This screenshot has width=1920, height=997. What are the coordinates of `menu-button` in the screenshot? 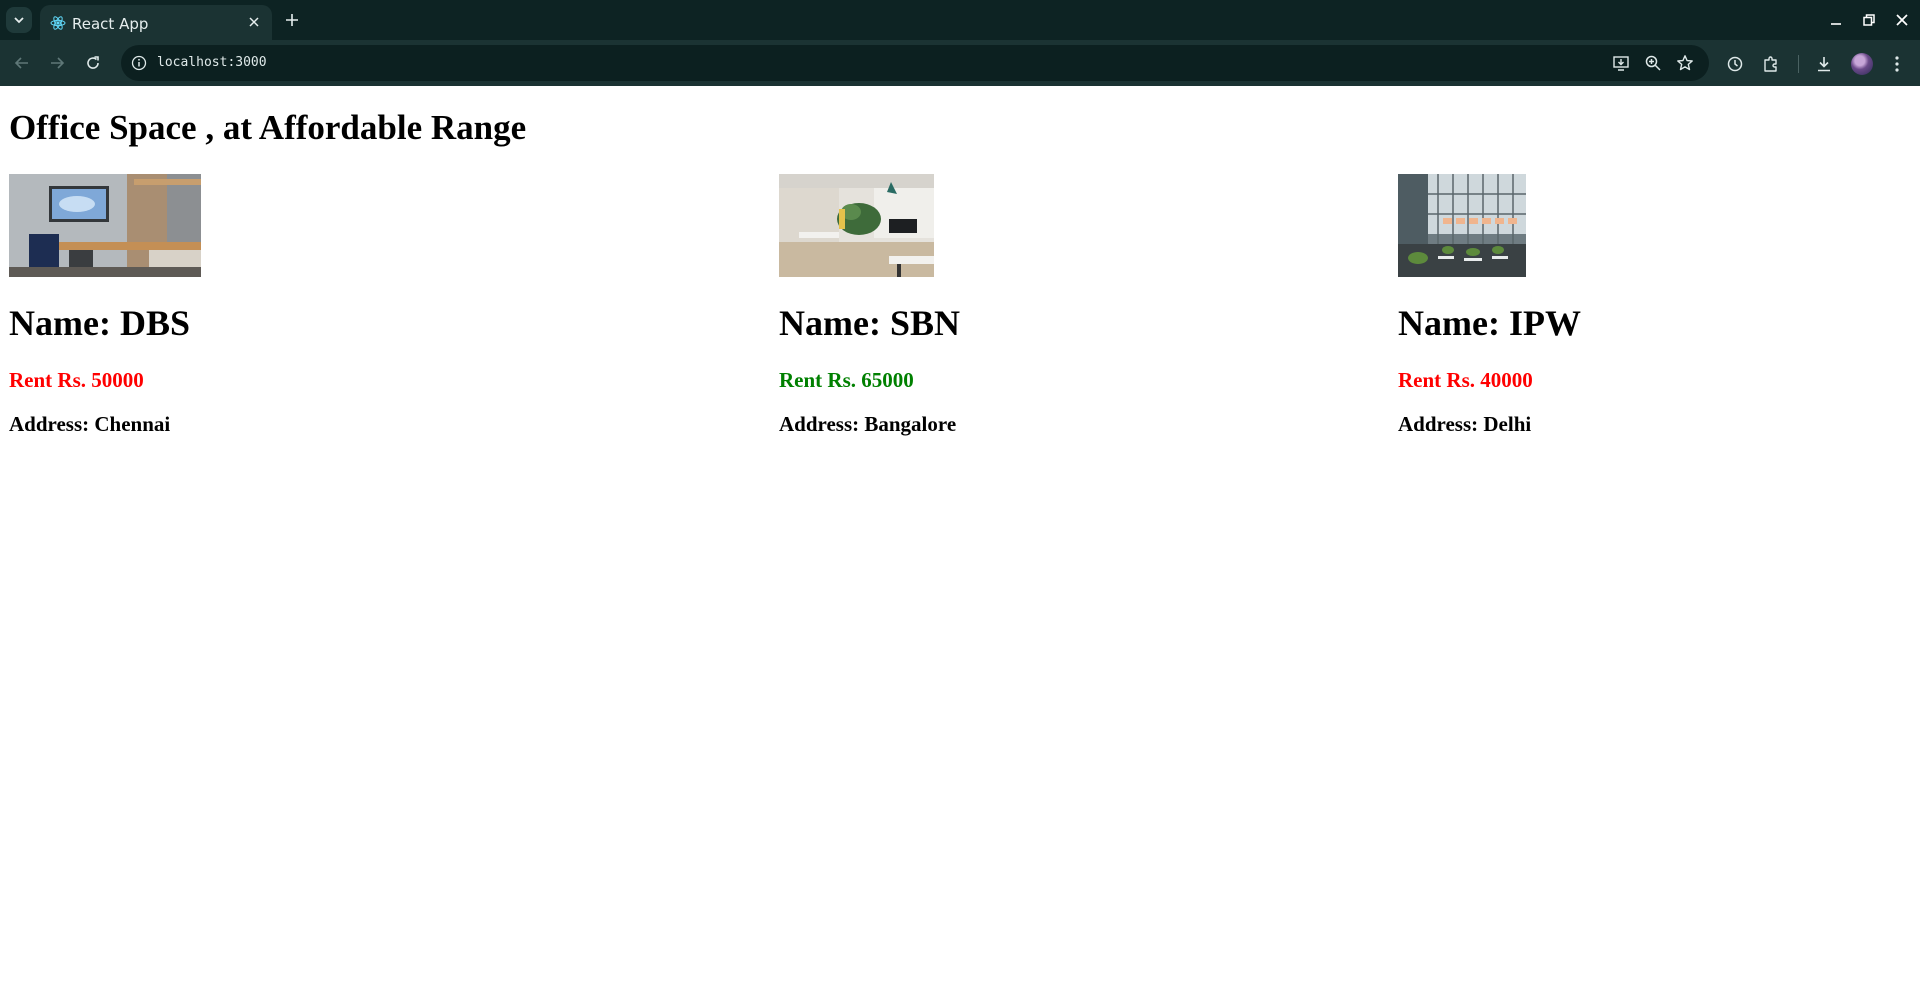 It's located at (1897, 64).